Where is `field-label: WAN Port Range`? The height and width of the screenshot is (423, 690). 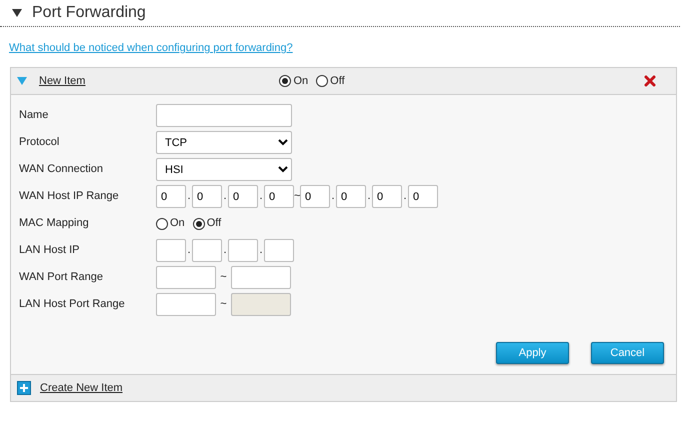 field-label: WAN Port Range is located at coordinates (61, 278).